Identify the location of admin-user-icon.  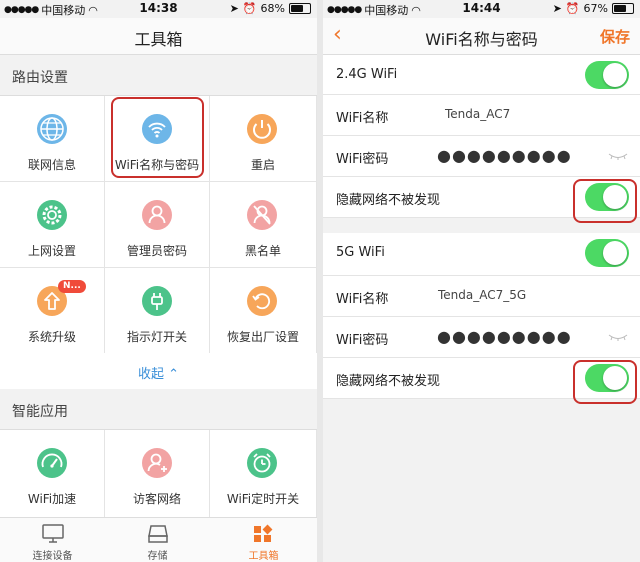
(157, 215).